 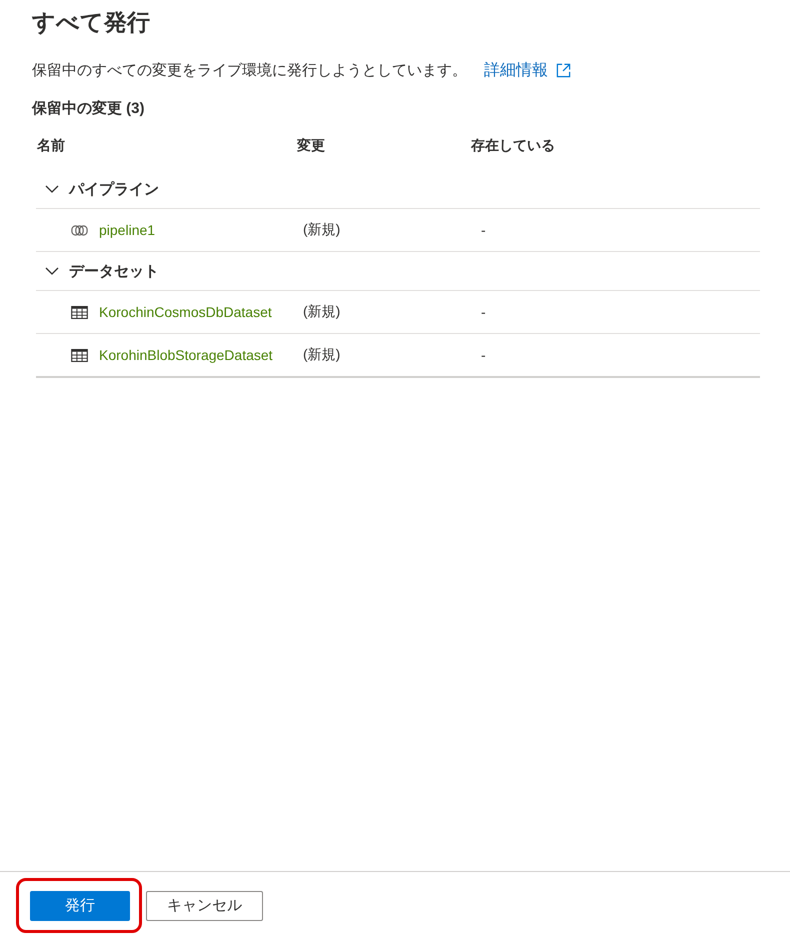 I want to click on column-header: 名前, so click(x=51, y=146).